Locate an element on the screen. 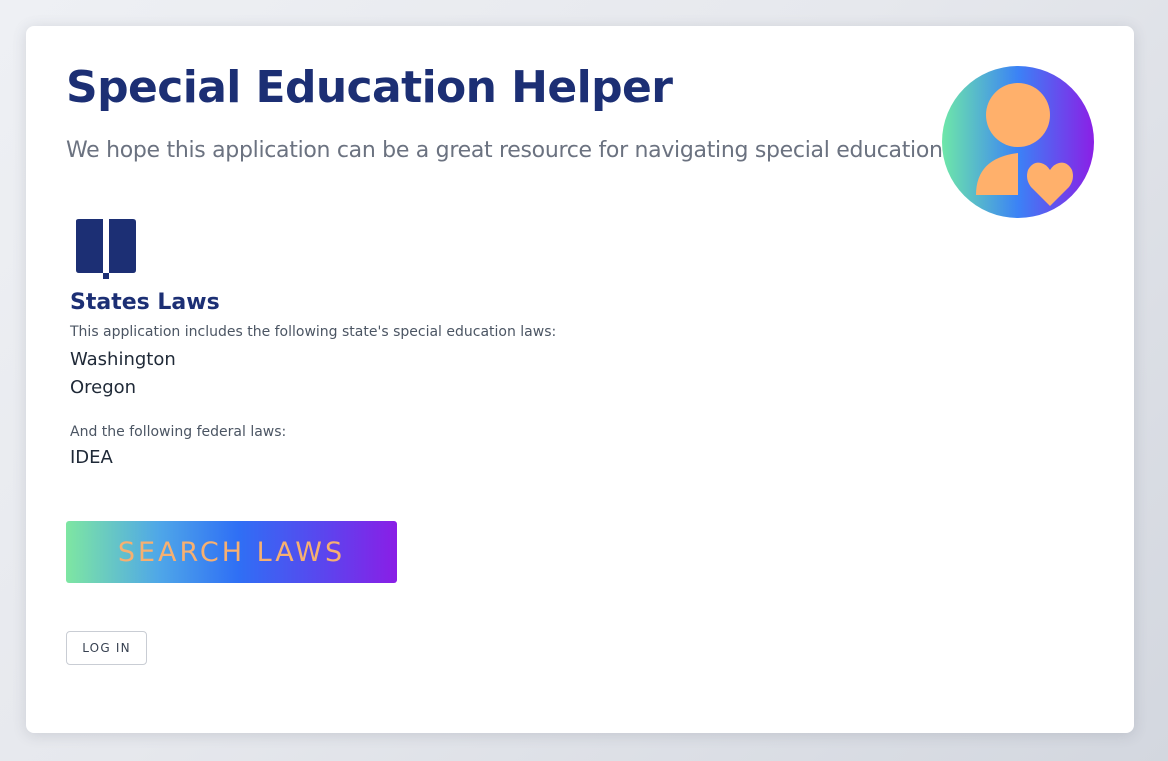 The image size is (1168, 761). state-list: Washington Oregon is located at coordinates (123, 374).